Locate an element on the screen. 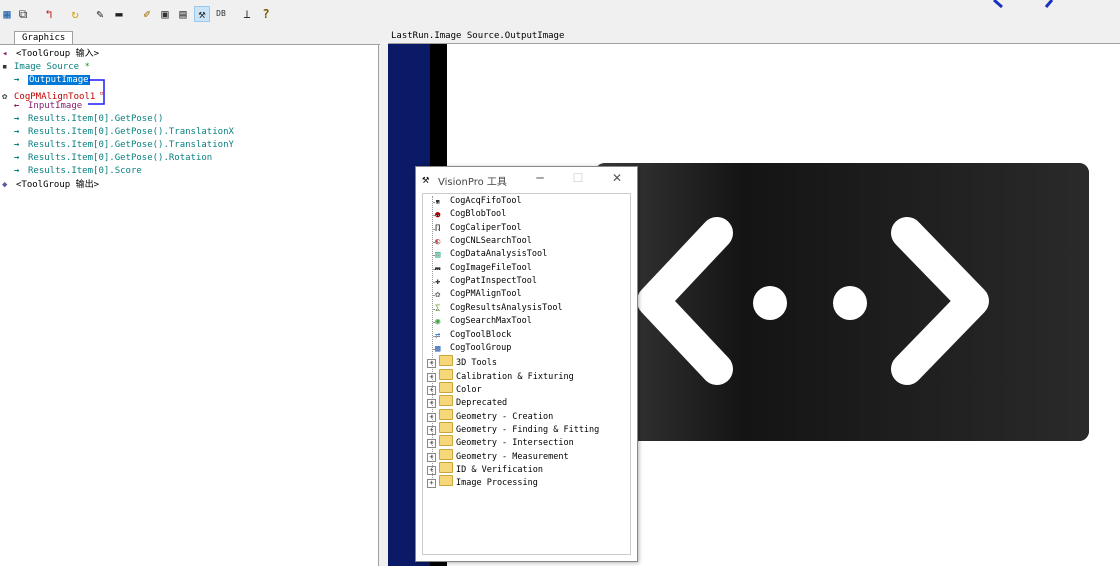 This screenshot has height=566, width=1120. record-icon: ▬ is located at coordinates (119, 14).